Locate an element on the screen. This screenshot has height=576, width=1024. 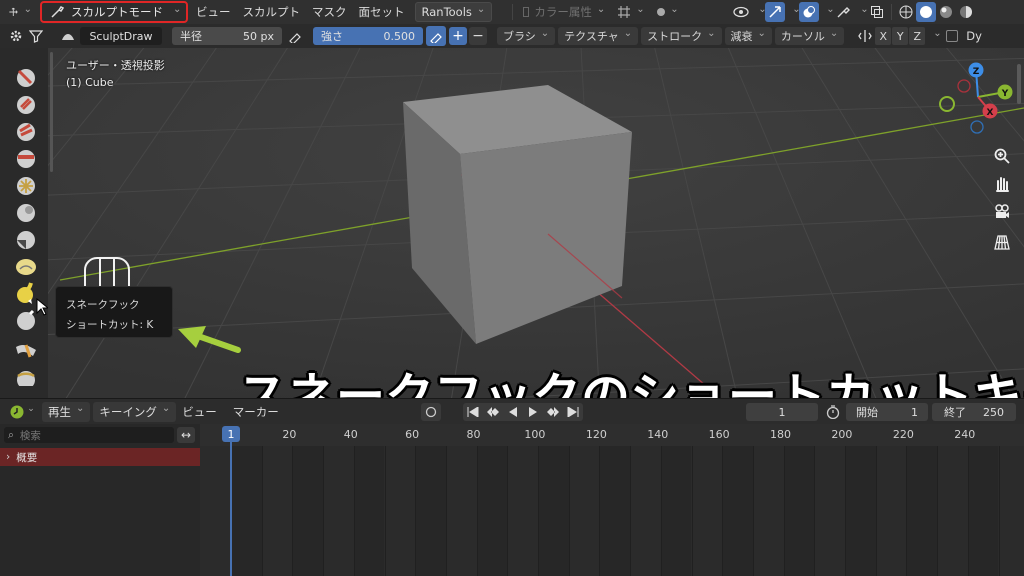
next-keyframe-icon is located at coordinates (553, 412).